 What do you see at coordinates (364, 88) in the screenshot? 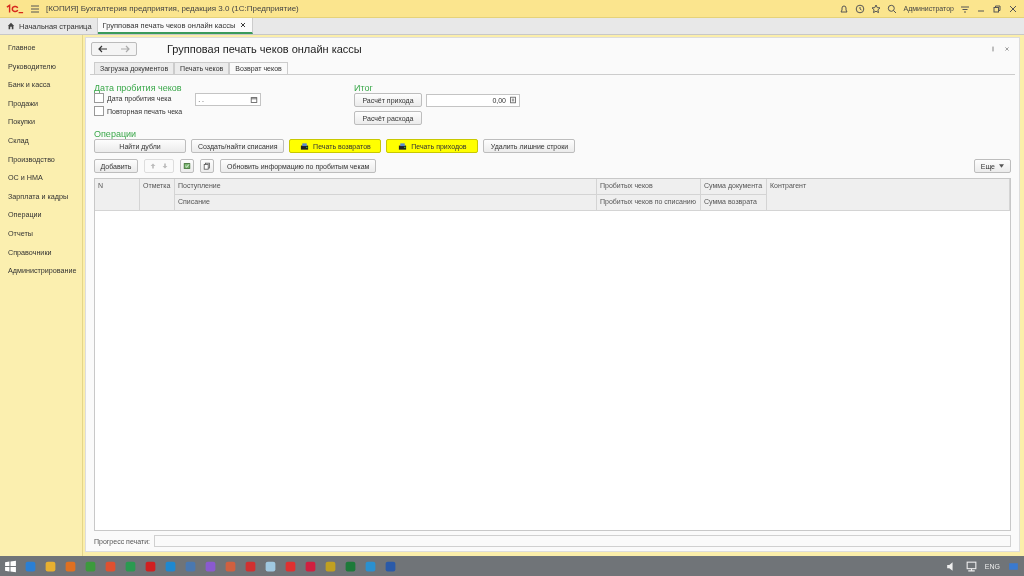
I see `section-heading: Итог` at bounding box center [364, 88].